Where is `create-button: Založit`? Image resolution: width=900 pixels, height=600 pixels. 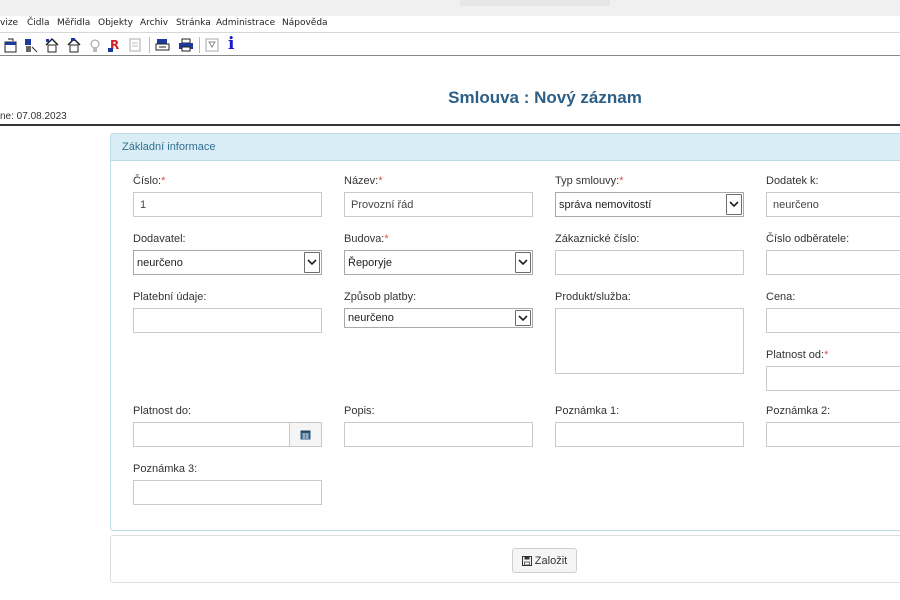 create-button: Založit is located at coordinates (544, 560).